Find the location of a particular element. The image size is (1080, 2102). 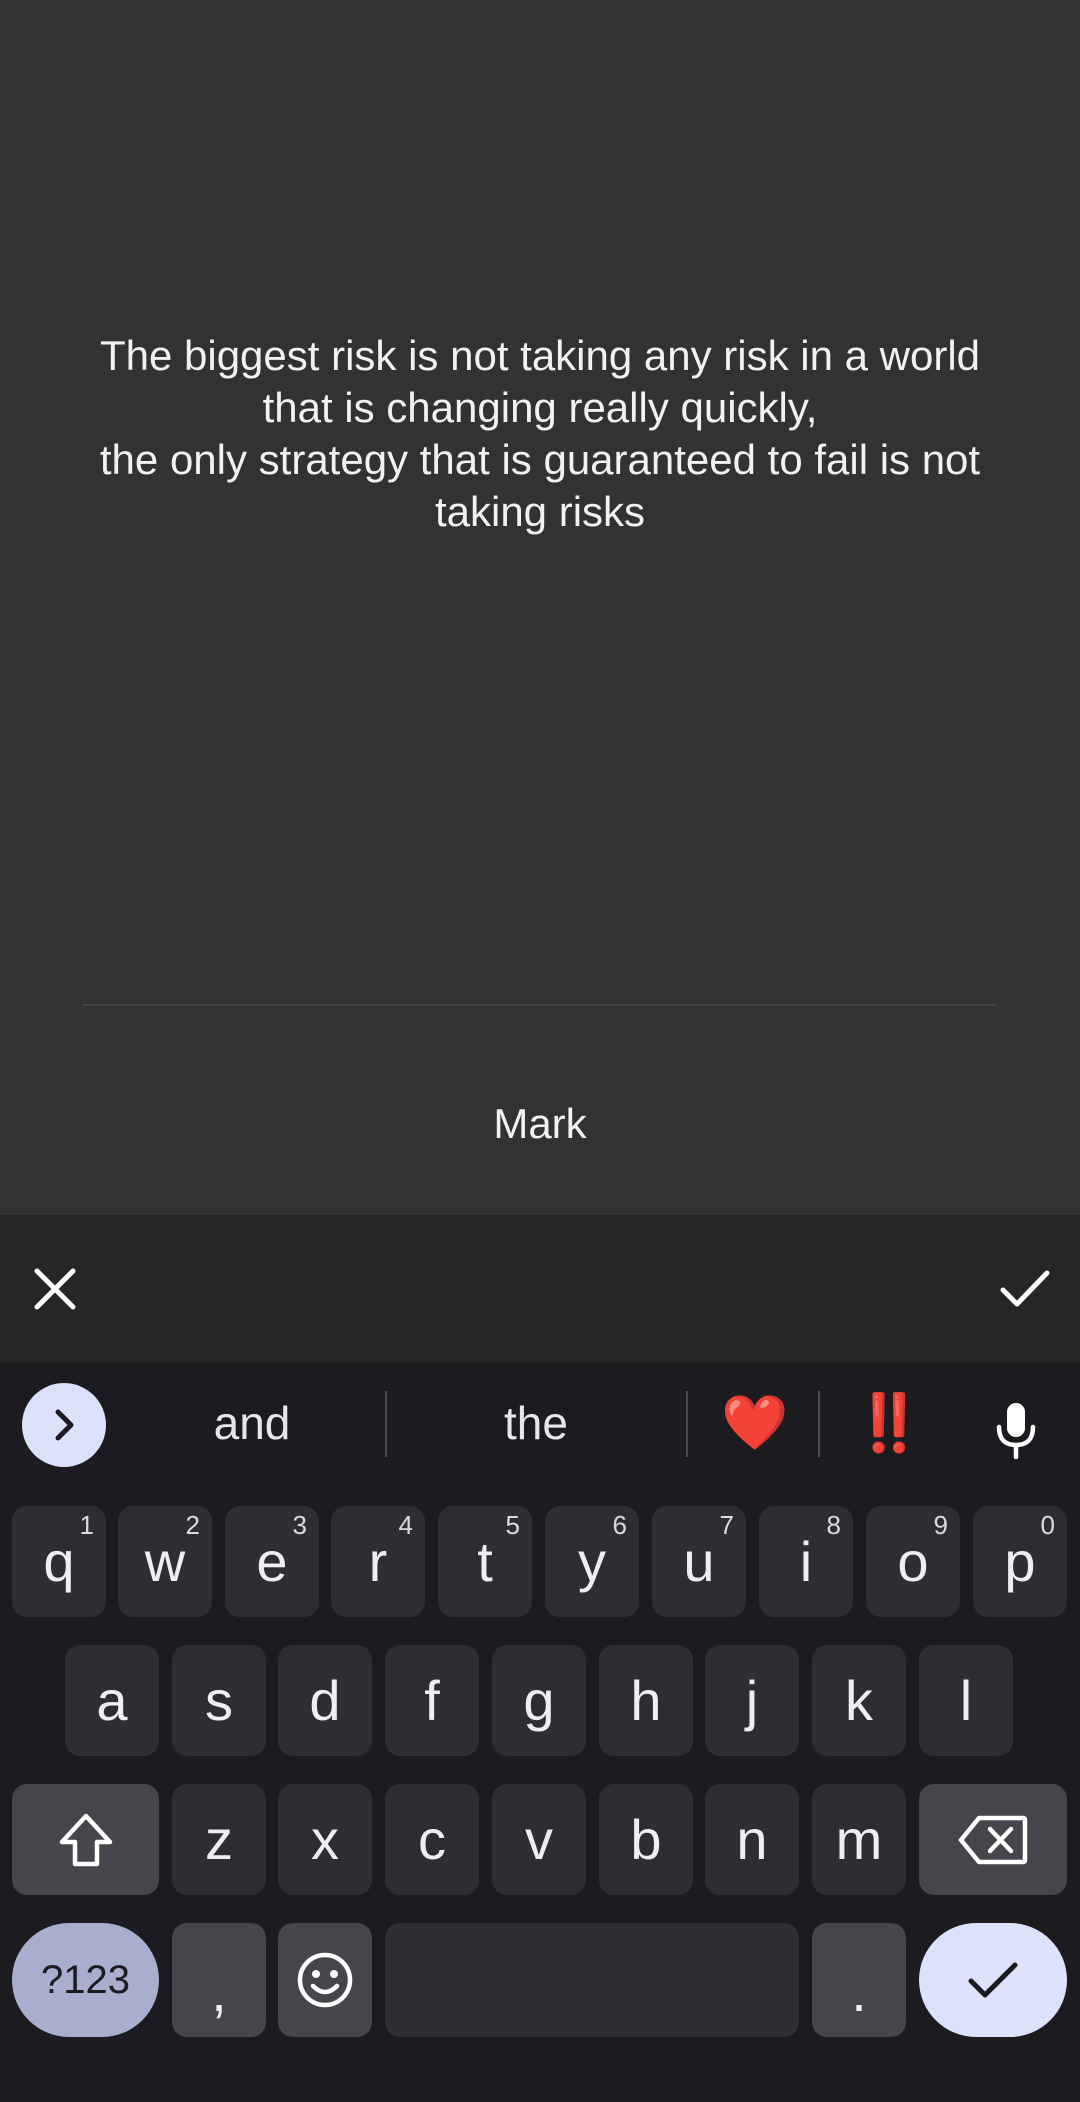

key-label: u is located at coordinates (699, 1561).